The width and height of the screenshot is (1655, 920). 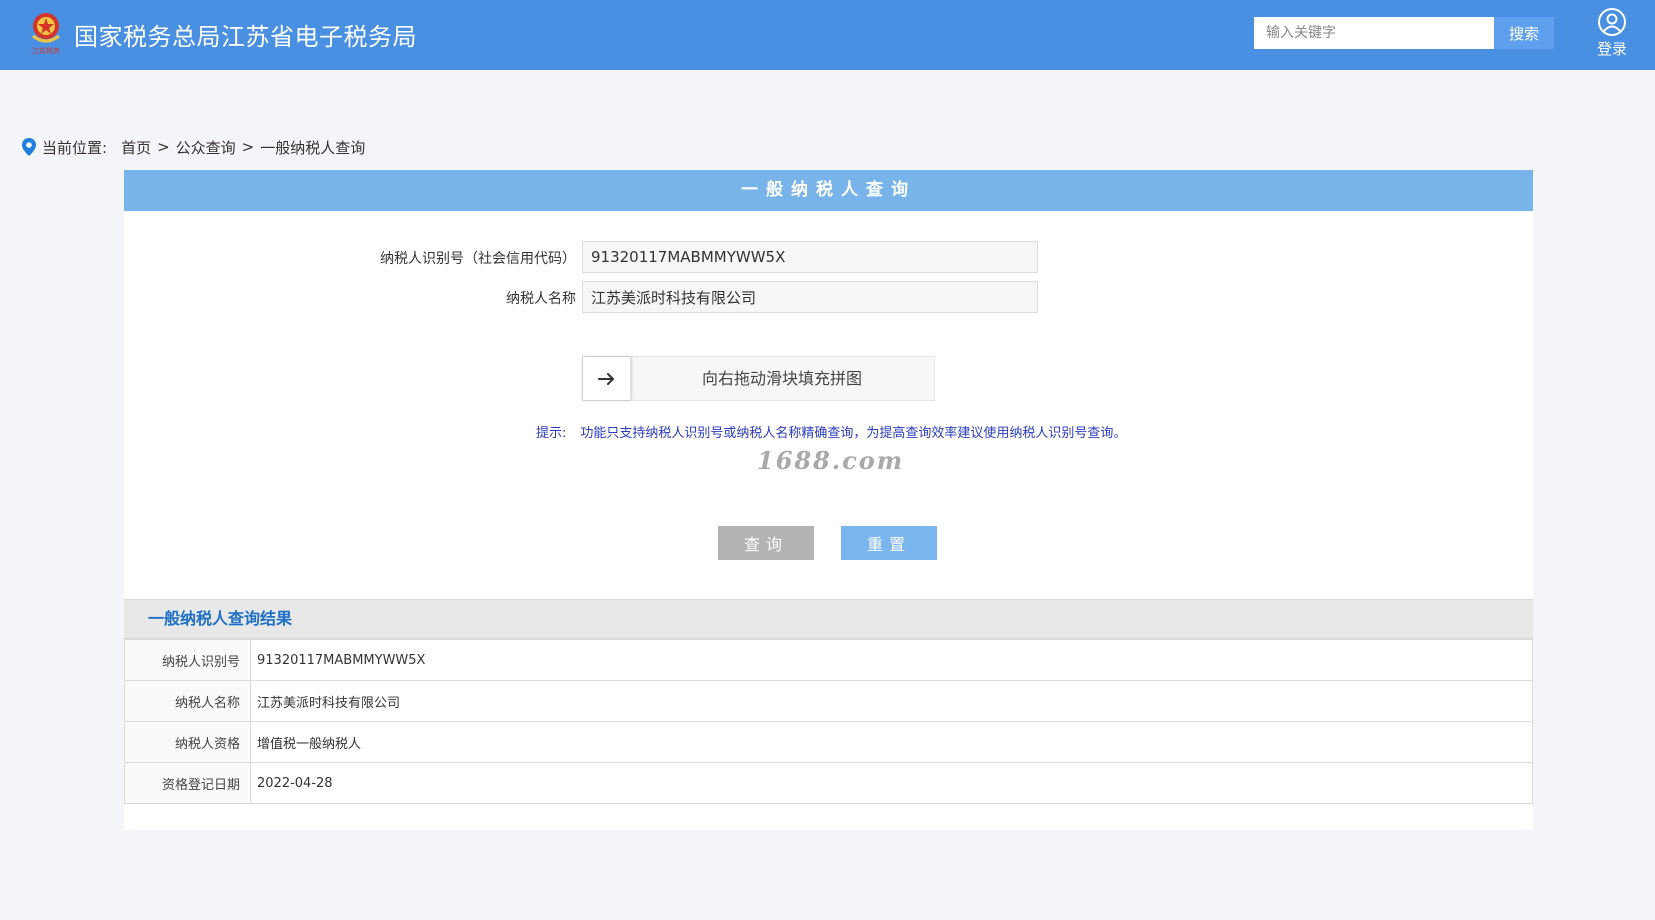 I want to click on result-key: 纳税人资格, so click(x=187, y=742).